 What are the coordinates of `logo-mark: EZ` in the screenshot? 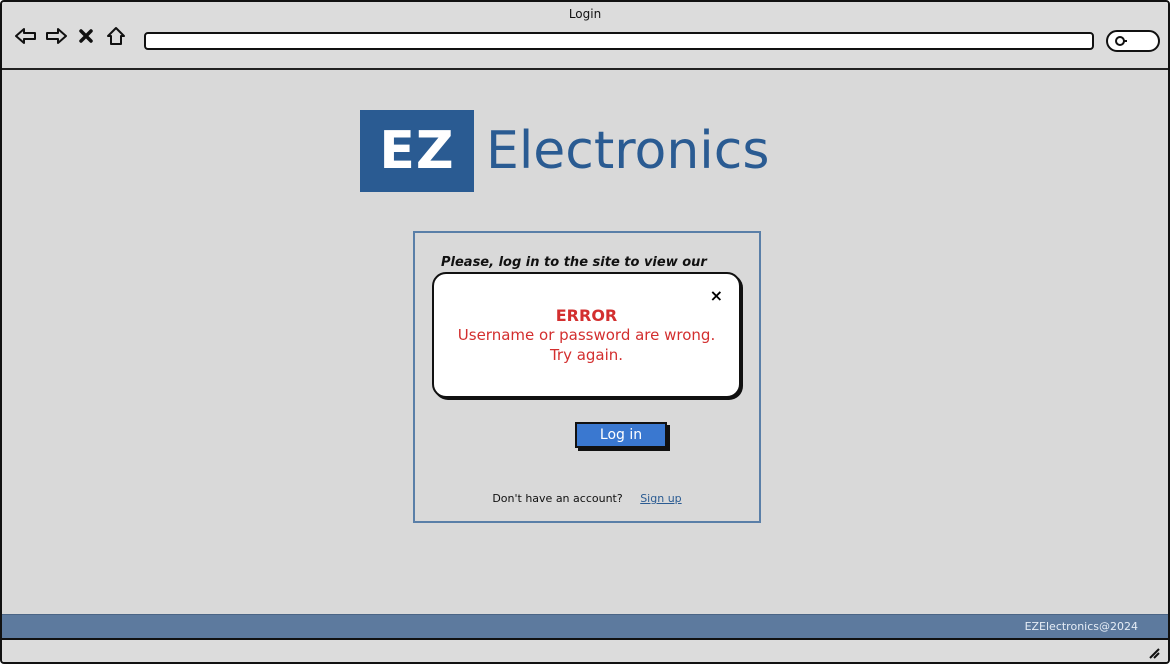 It's located at (417, 151).